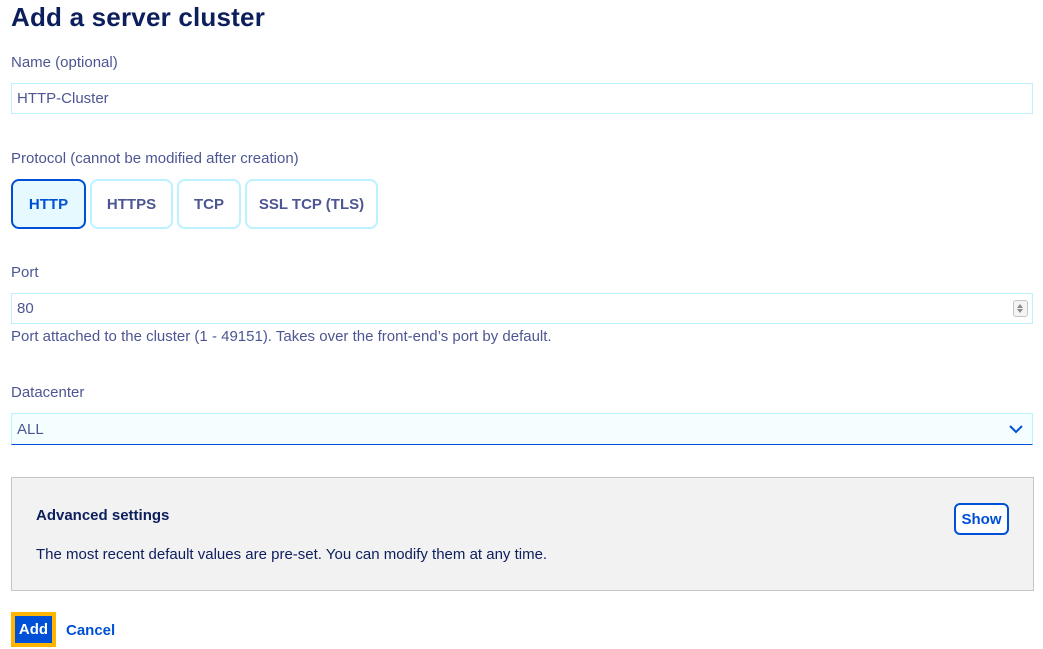  Describe the element at coordinates (522, 429) in the screenshot. I see `datacenter-select: ALL` at that location.